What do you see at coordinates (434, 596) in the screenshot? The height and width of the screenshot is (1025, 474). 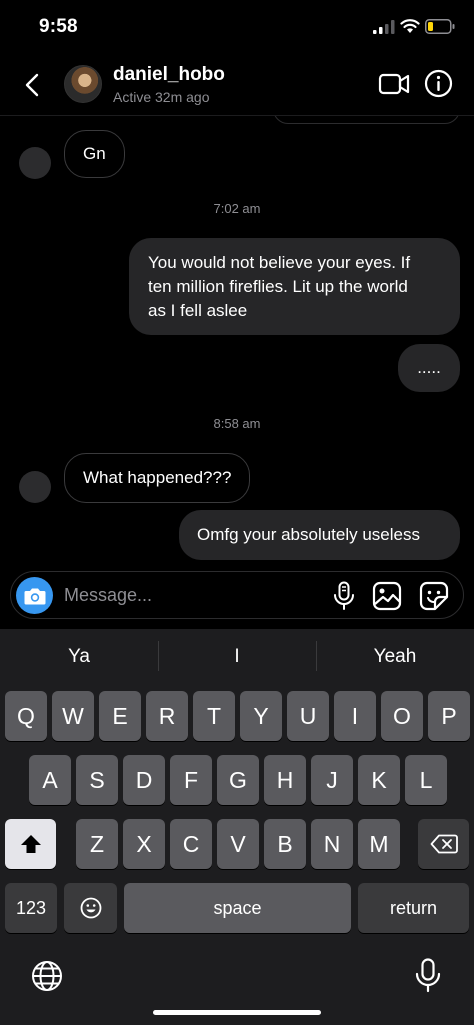 I see `sticker-icon` at bounding box center [434, 596].